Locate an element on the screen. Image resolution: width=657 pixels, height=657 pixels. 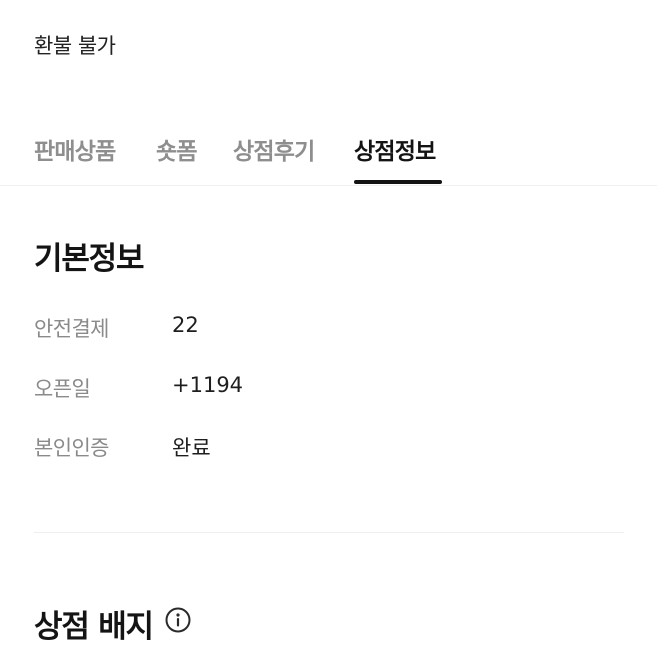
tab-products: 판매상품 is located at coordinates (75, 149).